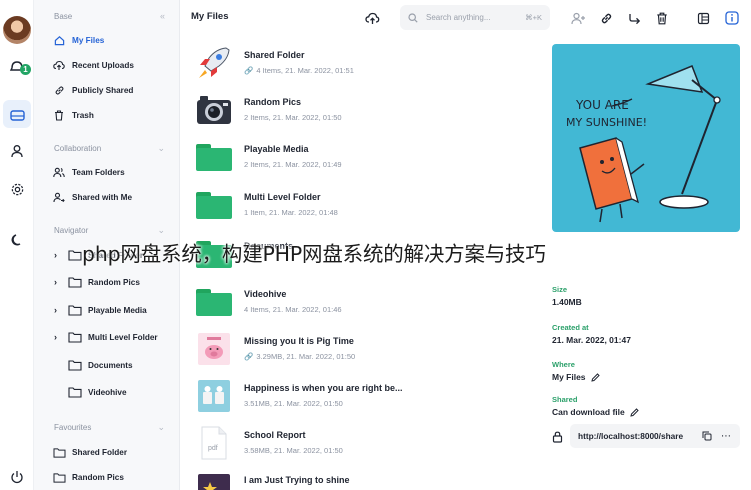 The image size is (751, 490). Describe the element at coordinates (17, 114) in the screenshot. I see `files-drive-icon` at that location.